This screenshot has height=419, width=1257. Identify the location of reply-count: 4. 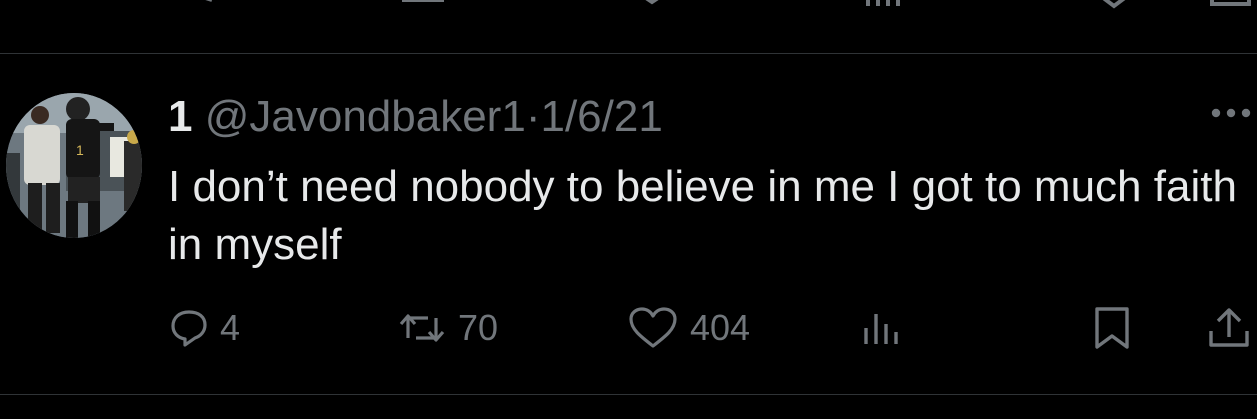
(230, 327).